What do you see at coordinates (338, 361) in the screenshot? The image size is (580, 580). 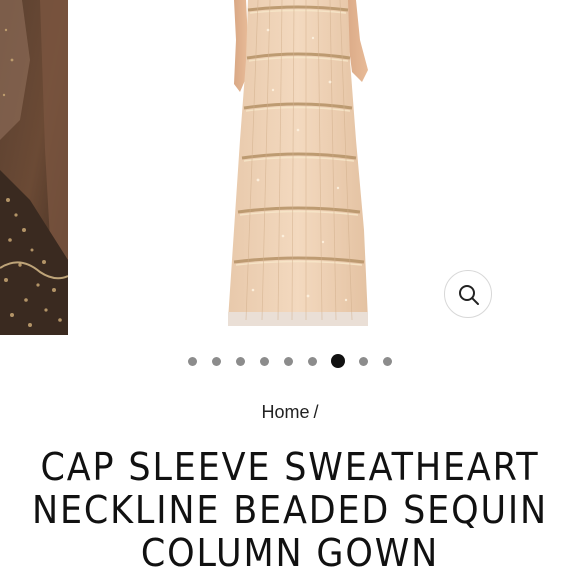 I see `slide-dot-7-active` at bounding box center [338, 361].